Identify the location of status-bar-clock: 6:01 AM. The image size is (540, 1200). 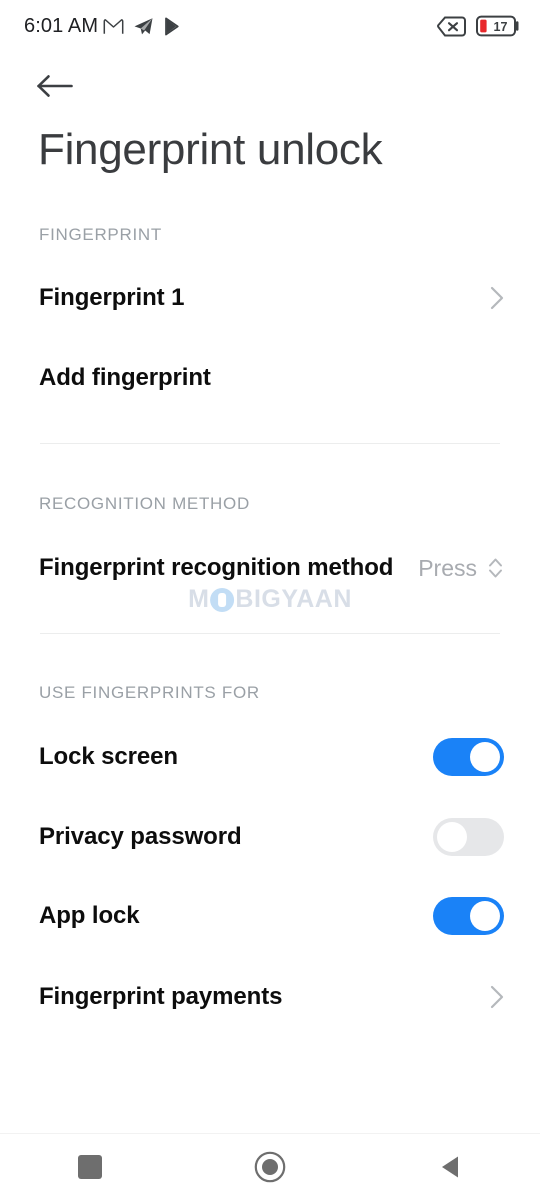
(61, 25).